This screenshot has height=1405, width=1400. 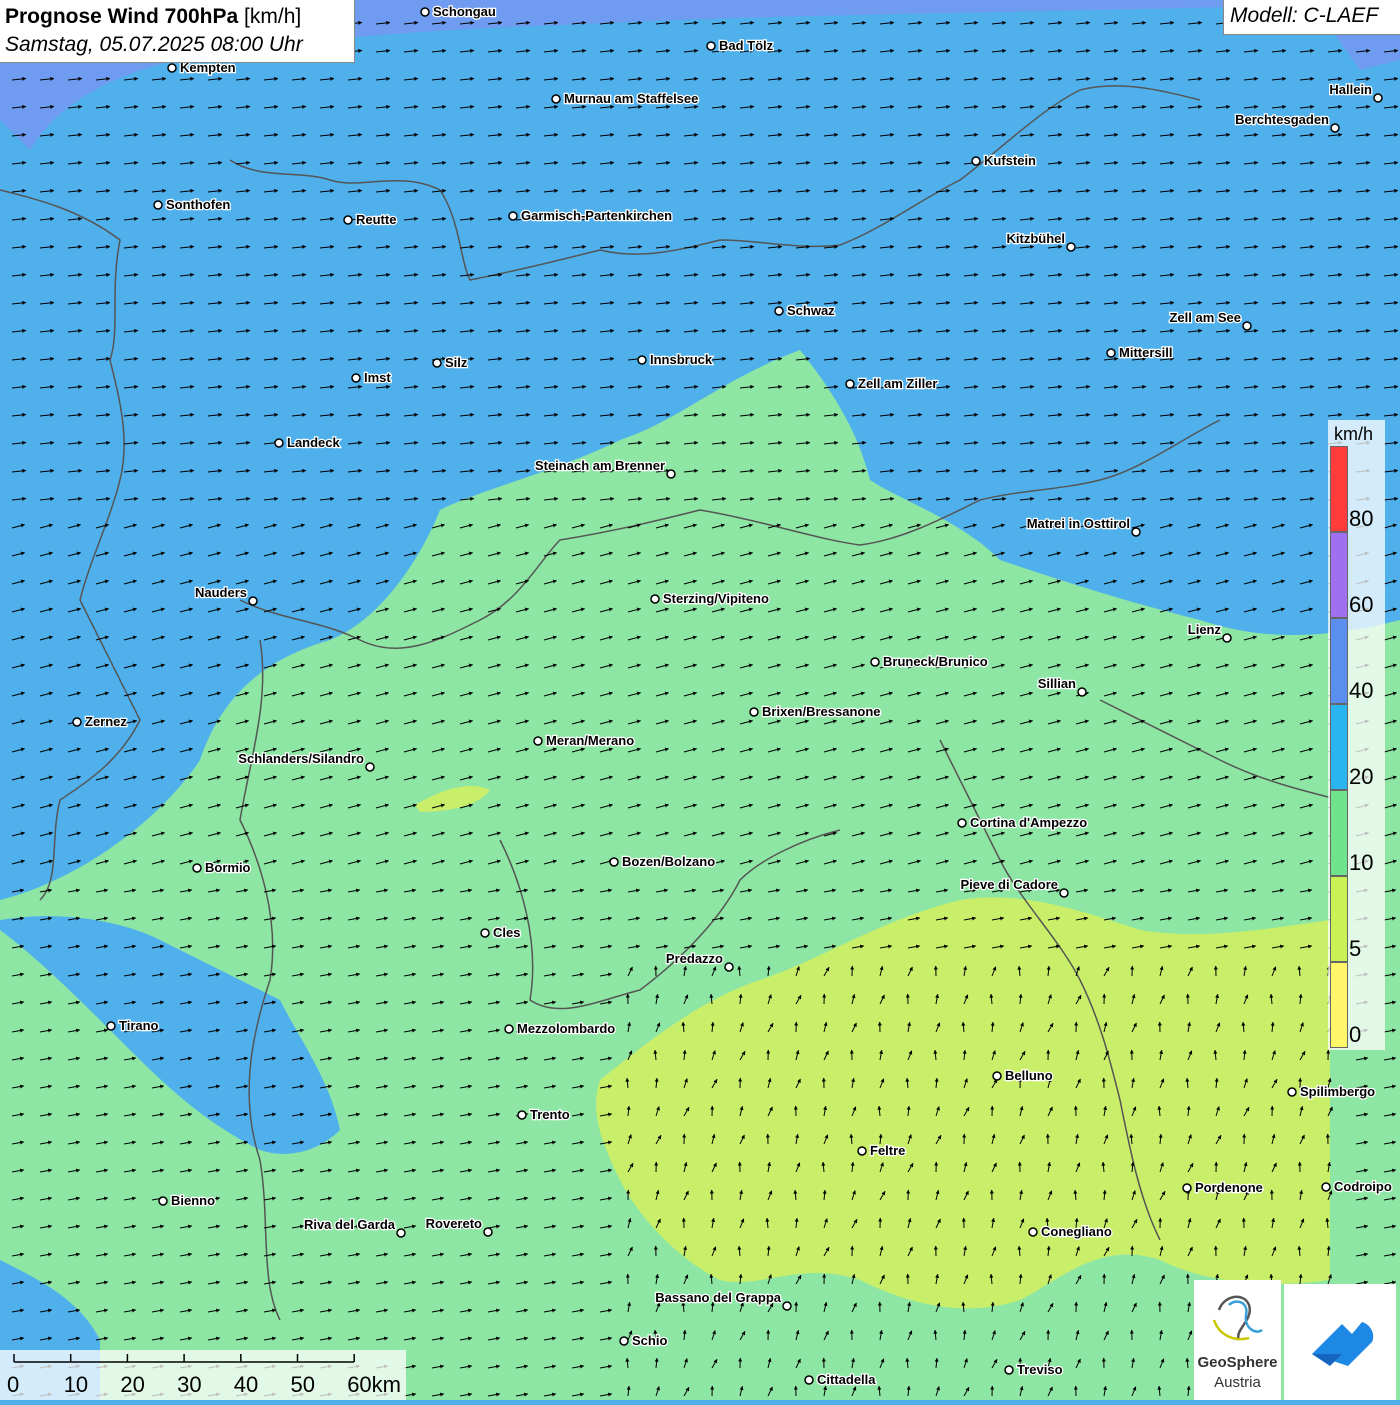 I want to click on geosphere-logo: GeoSphere Austria, so click(x=1237, y=1340).